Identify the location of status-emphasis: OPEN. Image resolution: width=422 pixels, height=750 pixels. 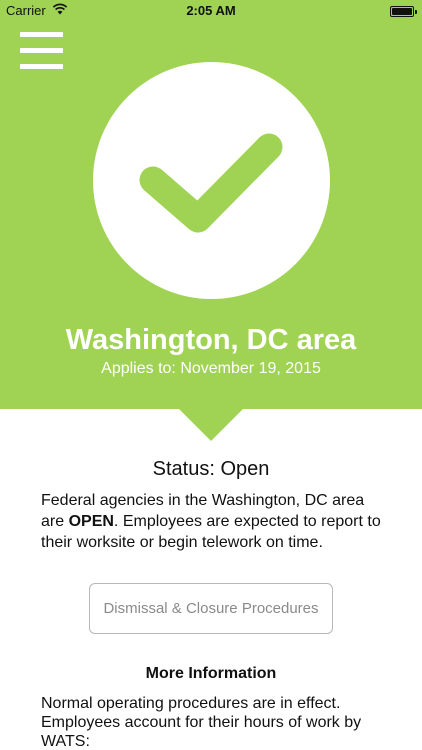
(91, 521).